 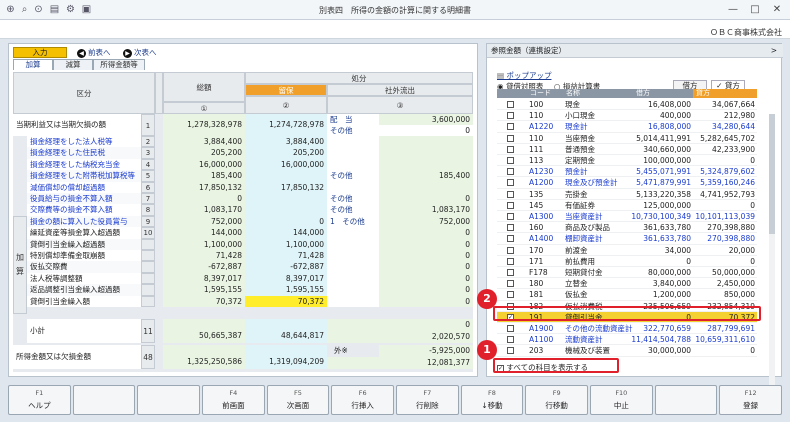 What do you see at coordinates (426, 176) in the screenshot?
I see `cell-shagai: 185,400` at bounding box center [426, 176].